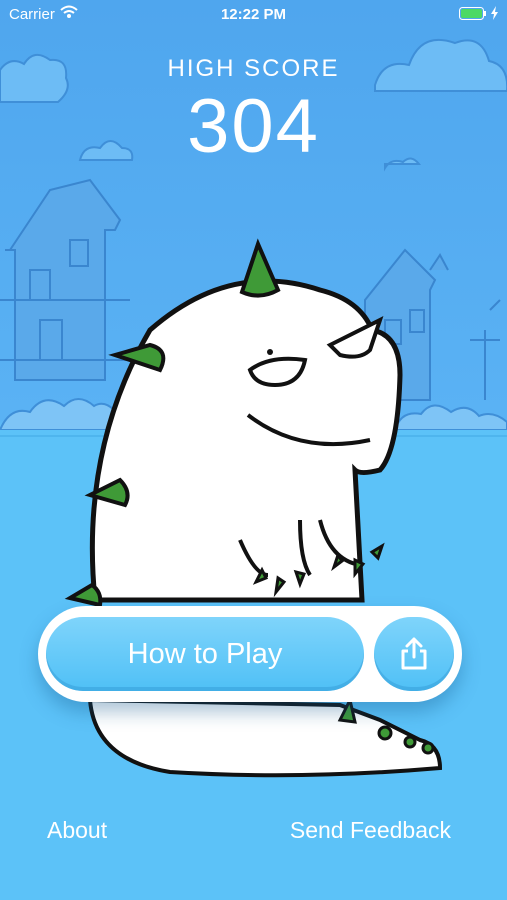 The image size is (507, 900). I want to click on how-to-play-button: How to Play, so click(205, 654).